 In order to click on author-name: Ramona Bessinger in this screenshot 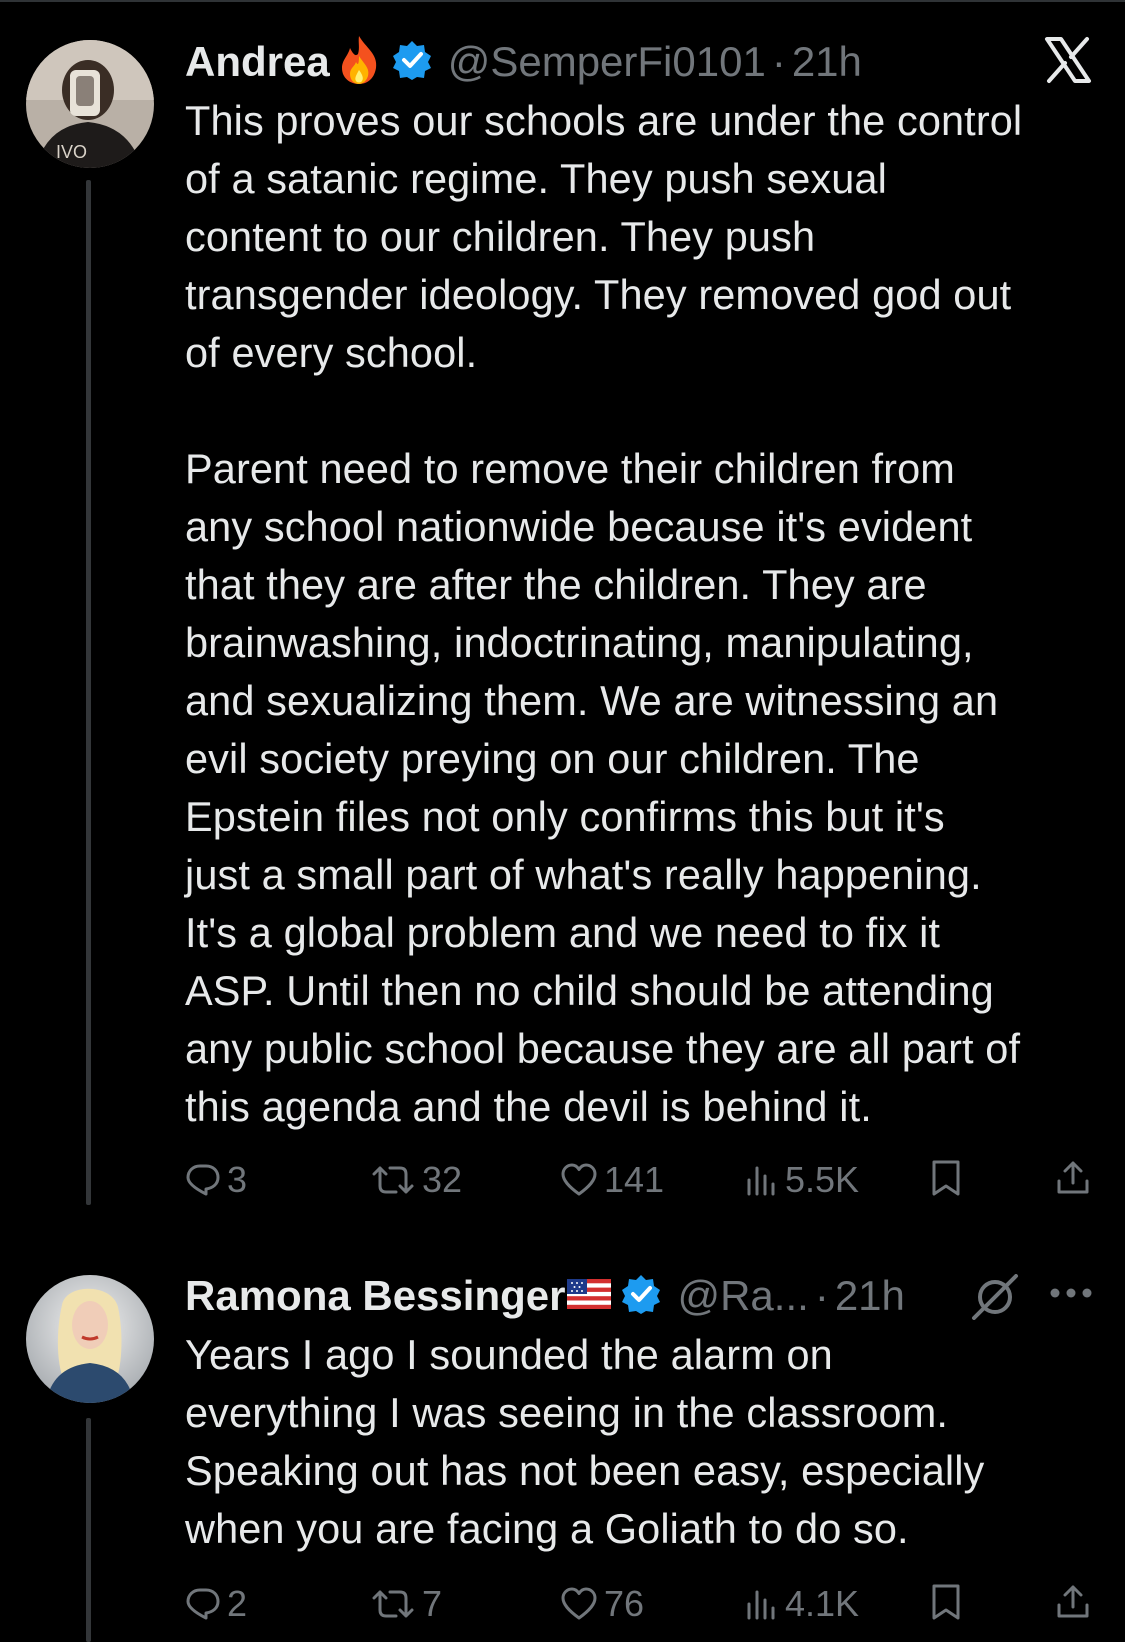, I will do `click(375, 1296)`.